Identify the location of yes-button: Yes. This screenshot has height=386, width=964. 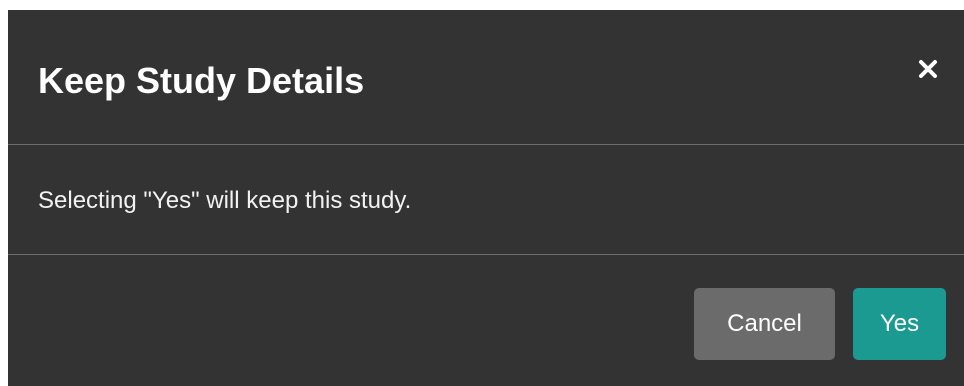
(899, 324).